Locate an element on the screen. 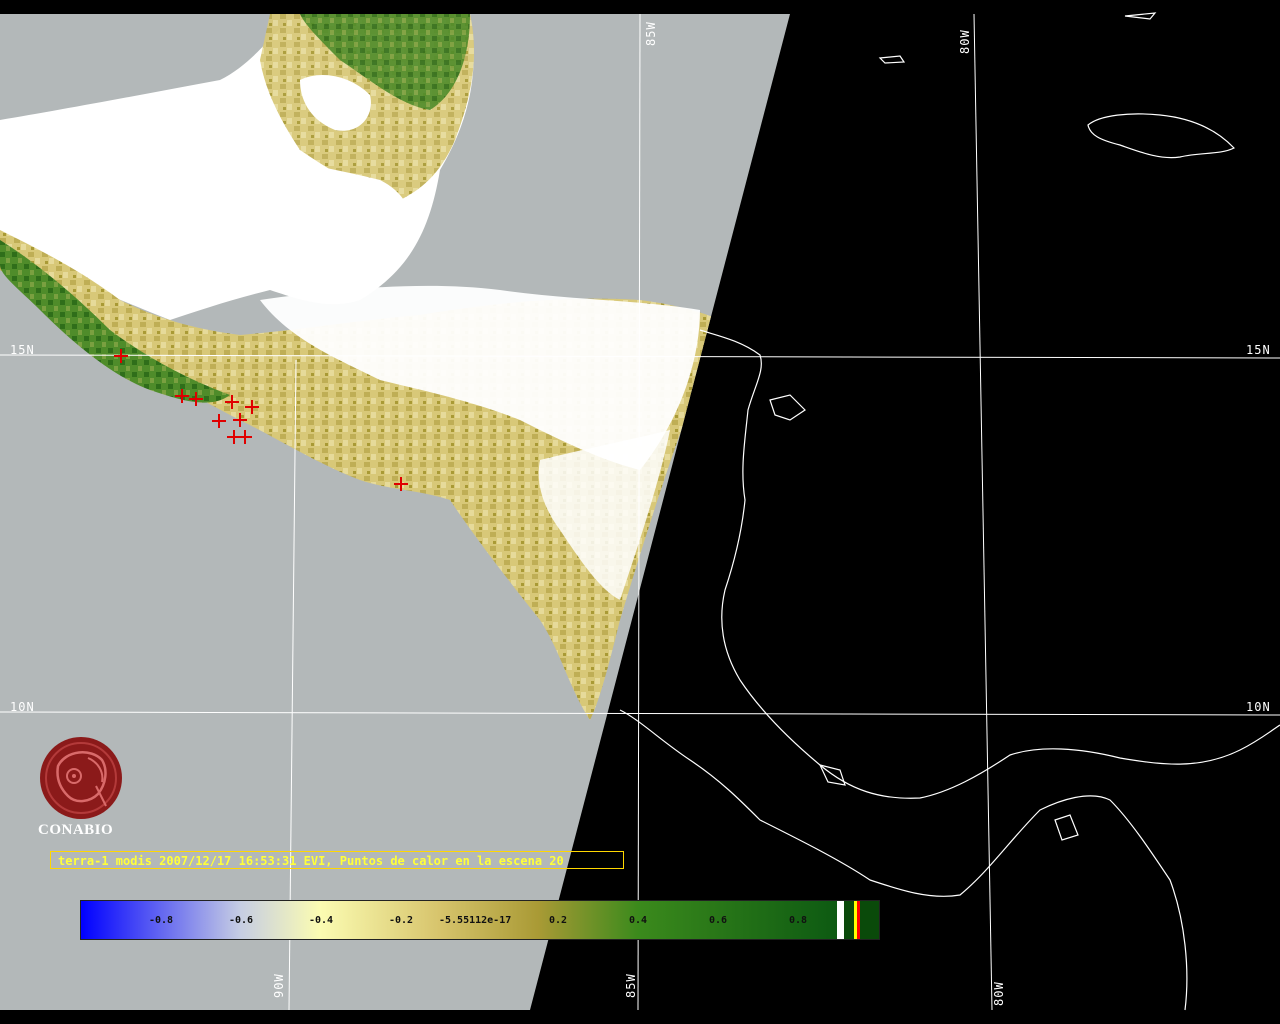 The height and width of the screenshot is (1024, 1280). colorbar-tick-label: 0.4 is located at coordinates (638, 920).